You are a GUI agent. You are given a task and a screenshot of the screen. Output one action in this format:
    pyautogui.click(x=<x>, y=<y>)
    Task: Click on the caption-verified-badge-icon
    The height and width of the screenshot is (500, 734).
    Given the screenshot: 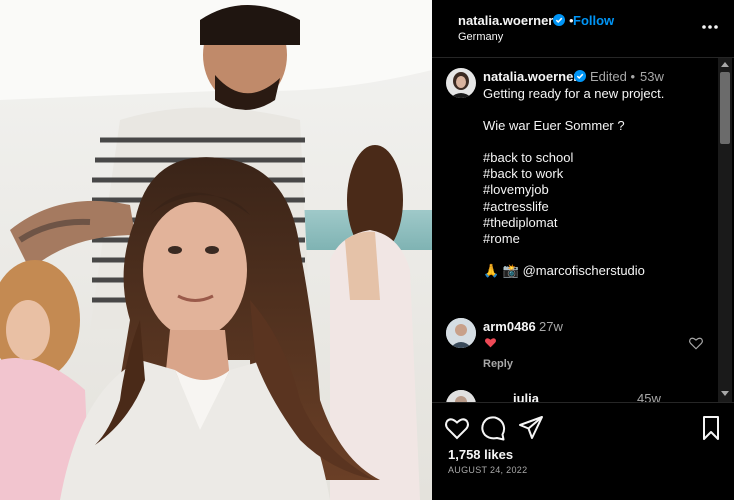 What is the action you would take?
    pyautogui.click(x=580, y=76)
    